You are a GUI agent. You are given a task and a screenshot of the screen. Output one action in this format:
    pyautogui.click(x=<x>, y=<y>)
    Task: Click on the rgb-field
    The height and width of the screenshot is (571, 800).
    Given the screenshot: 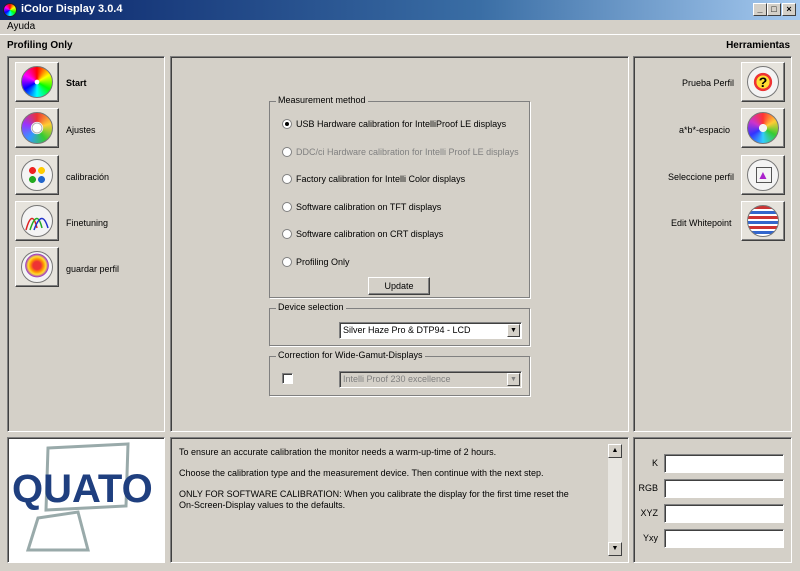 What is the action you would take?
    pyautogui.click(x=724, y=488)
    